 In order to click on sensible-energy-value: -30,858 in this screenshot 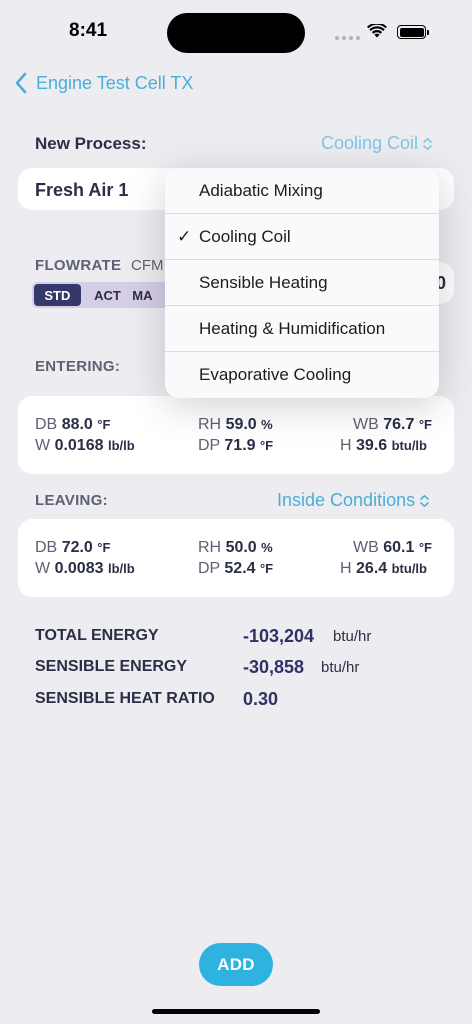, I will do `click(274, 667)`.